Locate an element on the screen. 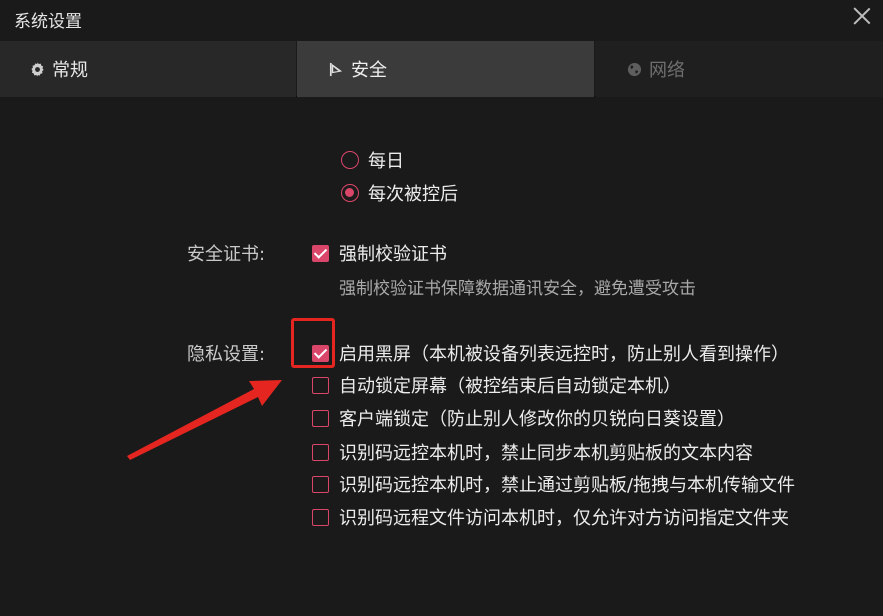 The width and height of the screenshot is (883, 616). close-icon is located at coordinates (862, 16).